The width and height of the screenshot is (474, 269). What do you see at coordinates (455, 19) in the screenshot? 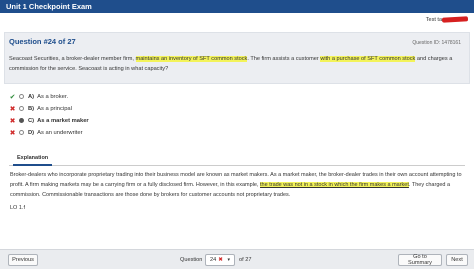
I see `redacted-user-name` at bounding box center [455, 19].